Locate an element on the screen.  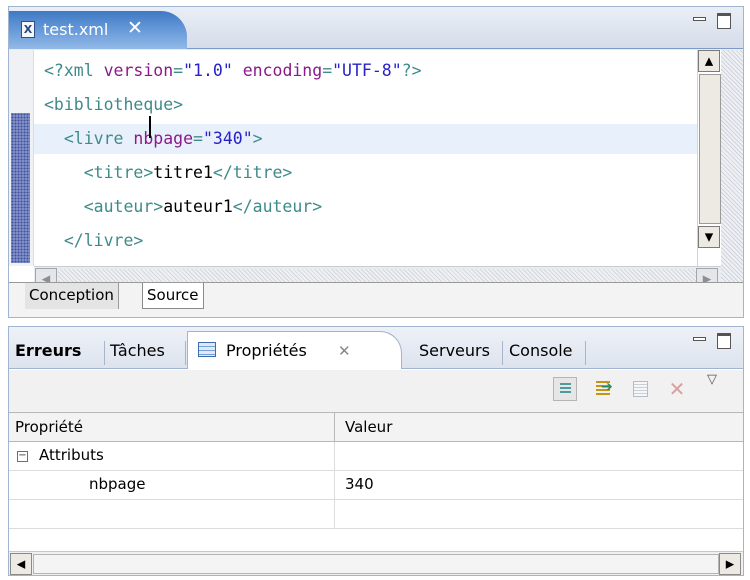
editor-ruler is located at coordinates (21, 158).